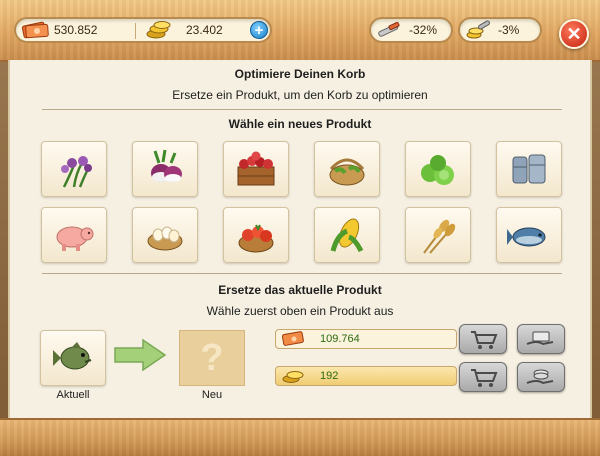 The width and height of the screenshot is (600, 456). I want to click on metal-barrels-icon, so click(529, 169).